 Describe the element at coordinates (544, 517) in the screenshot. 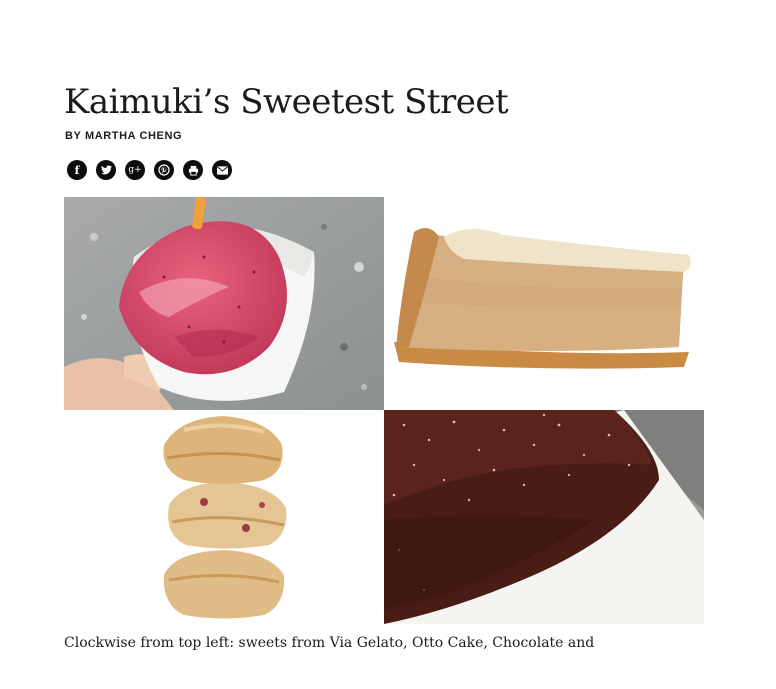

I see `chocolate-cake-photo` at that location.